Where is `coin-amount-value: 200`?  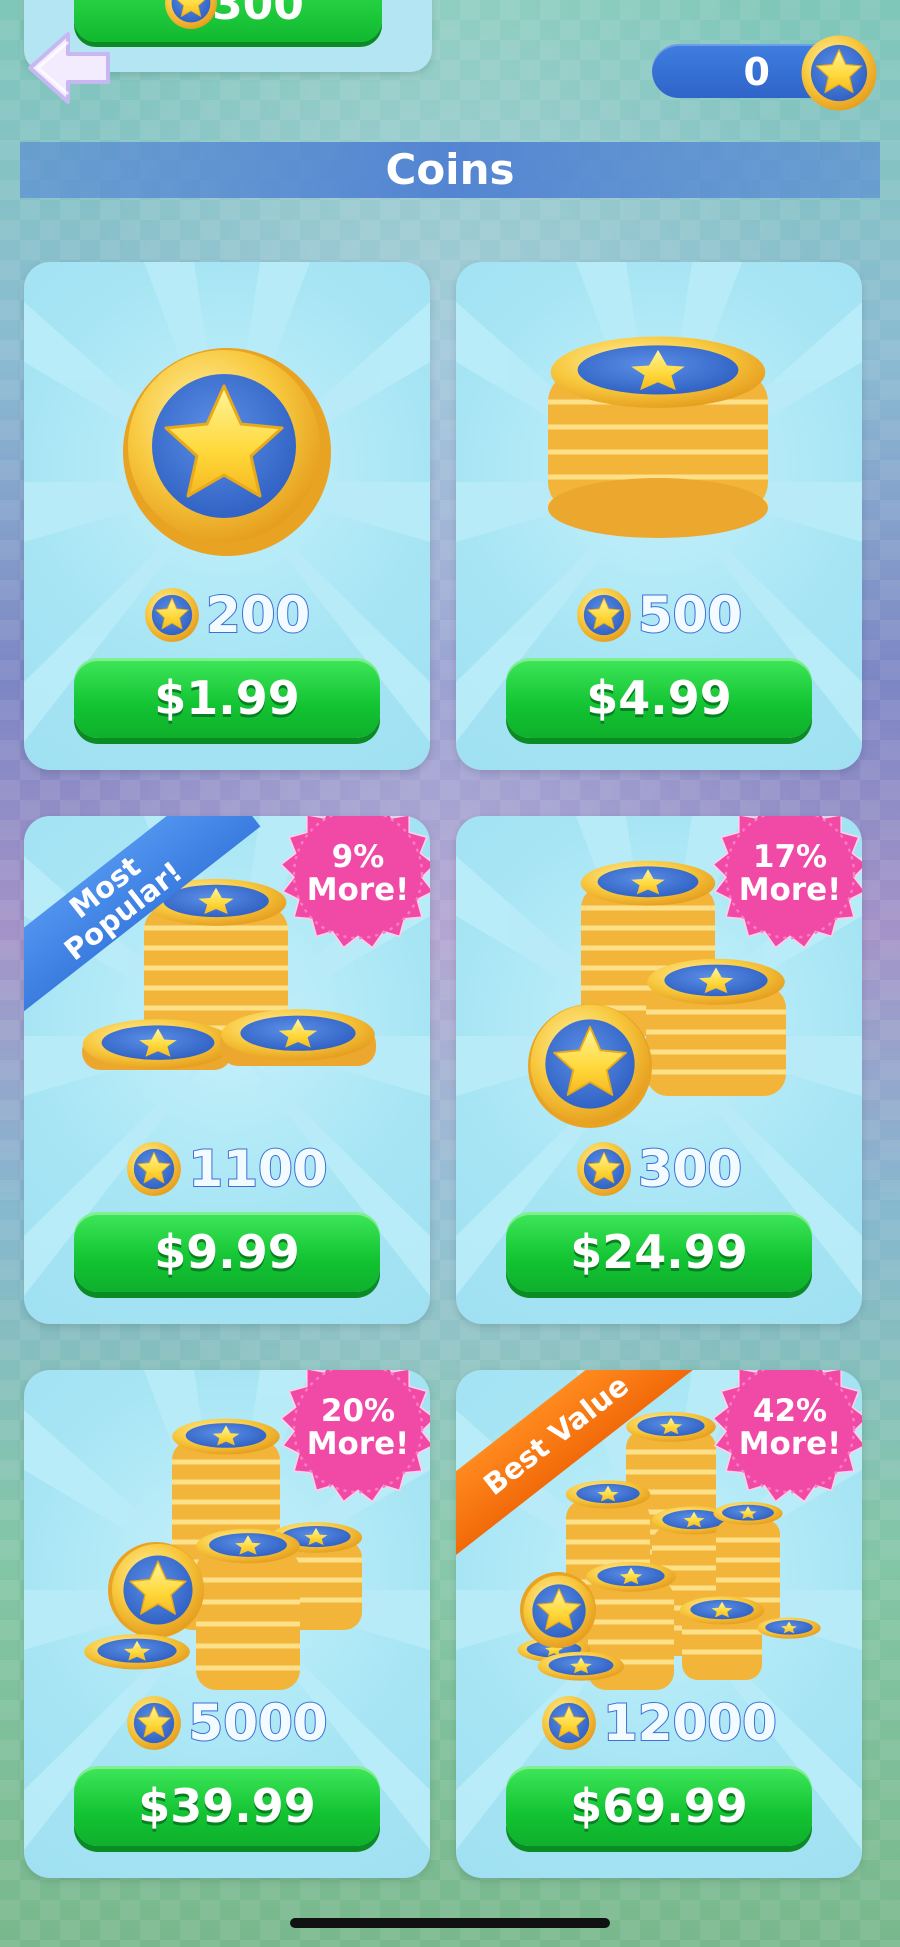
coin-amount-value: 200 is located at coordinates (258, 615).